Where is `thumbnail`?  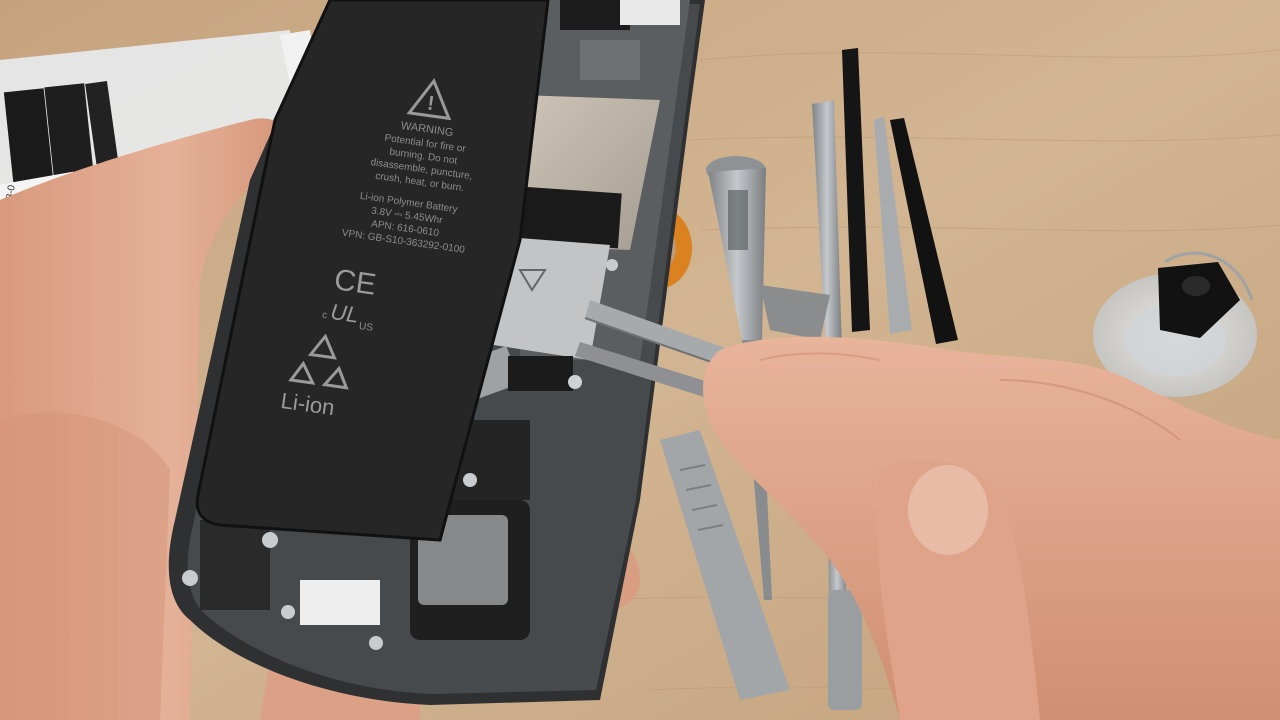 thumbnail is located at coordinates (948, 510).